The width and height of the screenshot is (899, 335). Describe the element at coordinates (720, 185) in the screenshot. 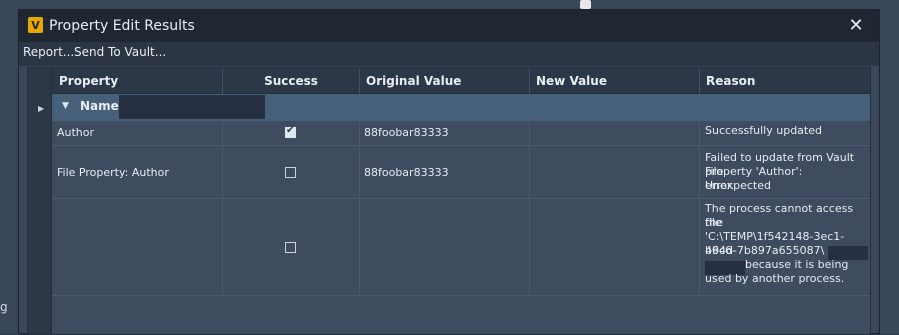

I see `row-reason-line: error.` at that location.